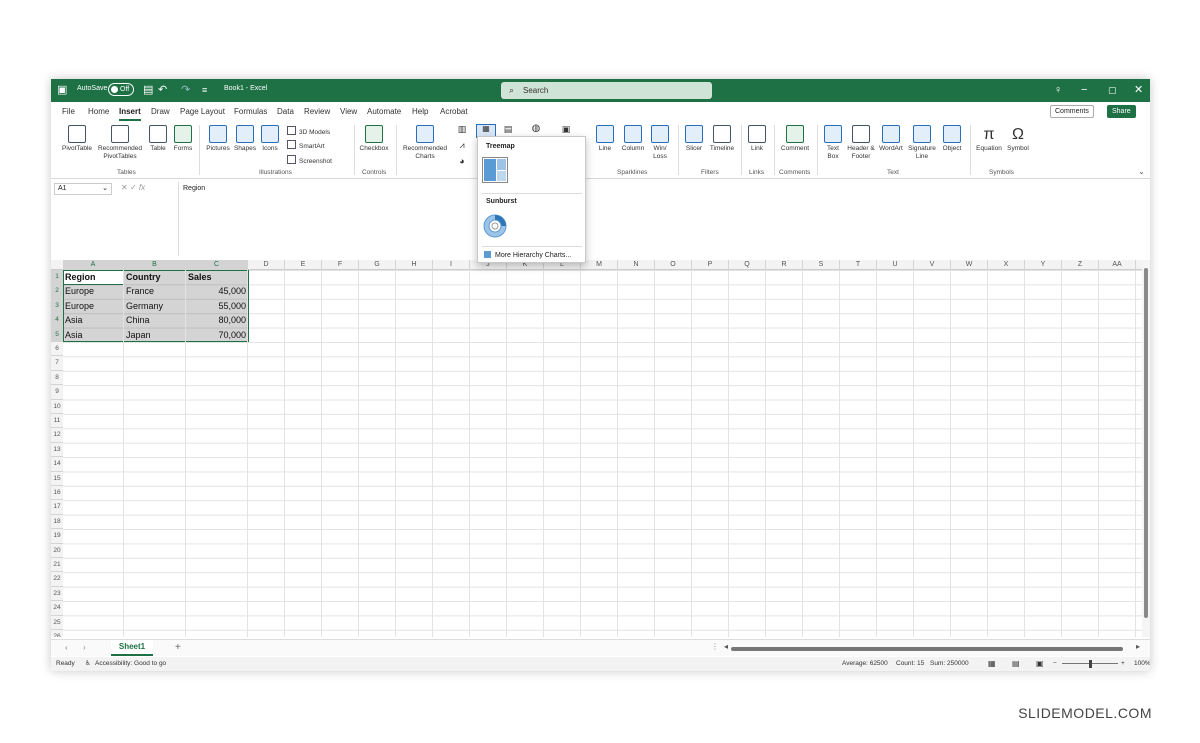 Image resolution: width=1200 pixels, height=743 pixels. I want to click on table-header-cell: Country, so click(155, 277).